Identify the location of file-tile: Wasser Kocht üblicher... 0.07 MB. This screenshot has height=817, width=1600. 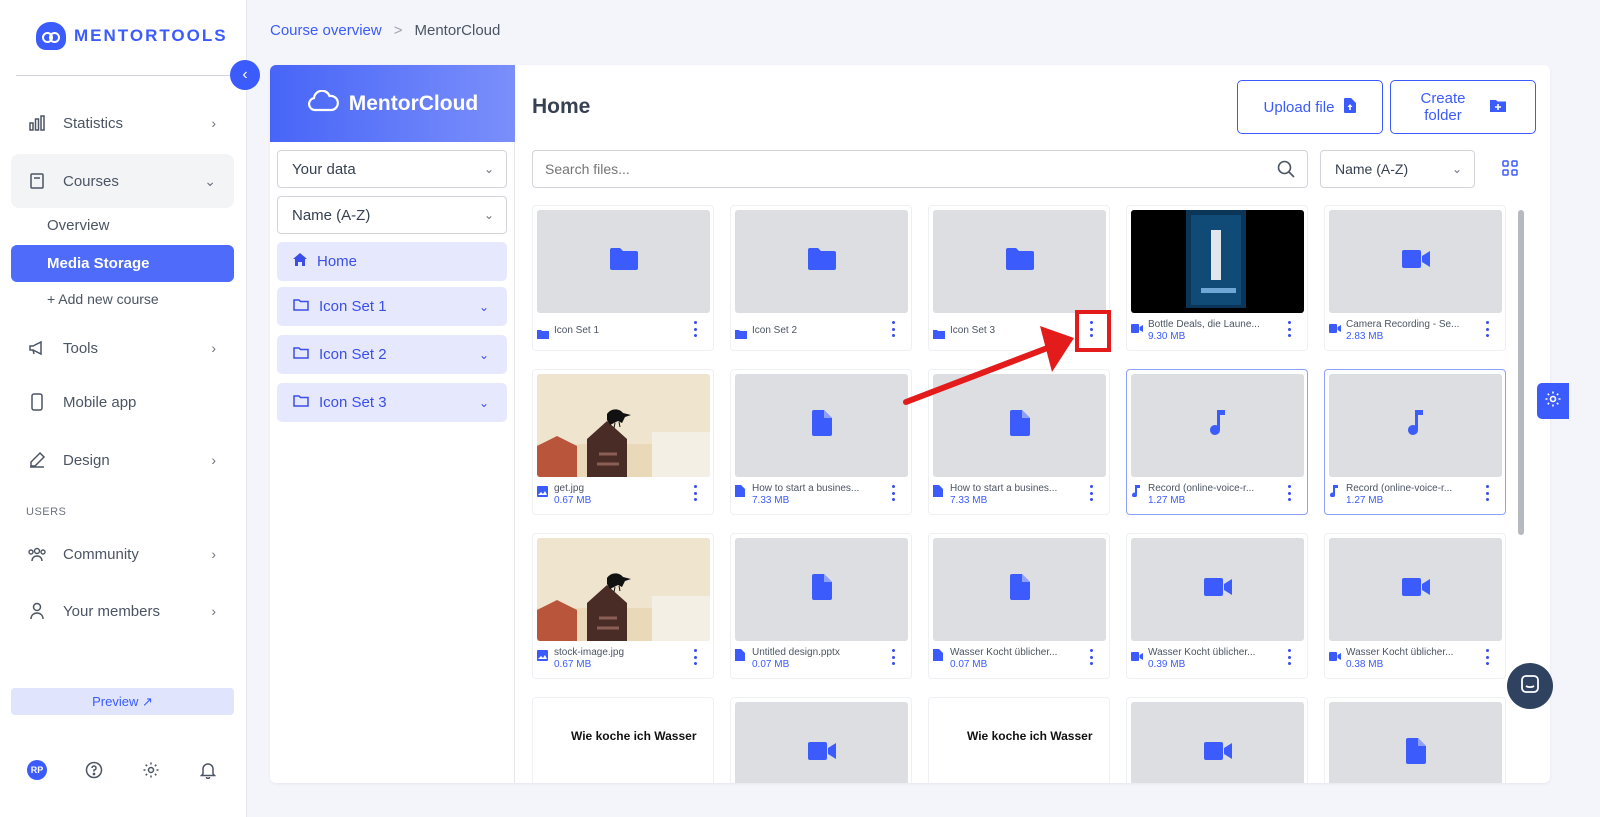
(1019, 606).